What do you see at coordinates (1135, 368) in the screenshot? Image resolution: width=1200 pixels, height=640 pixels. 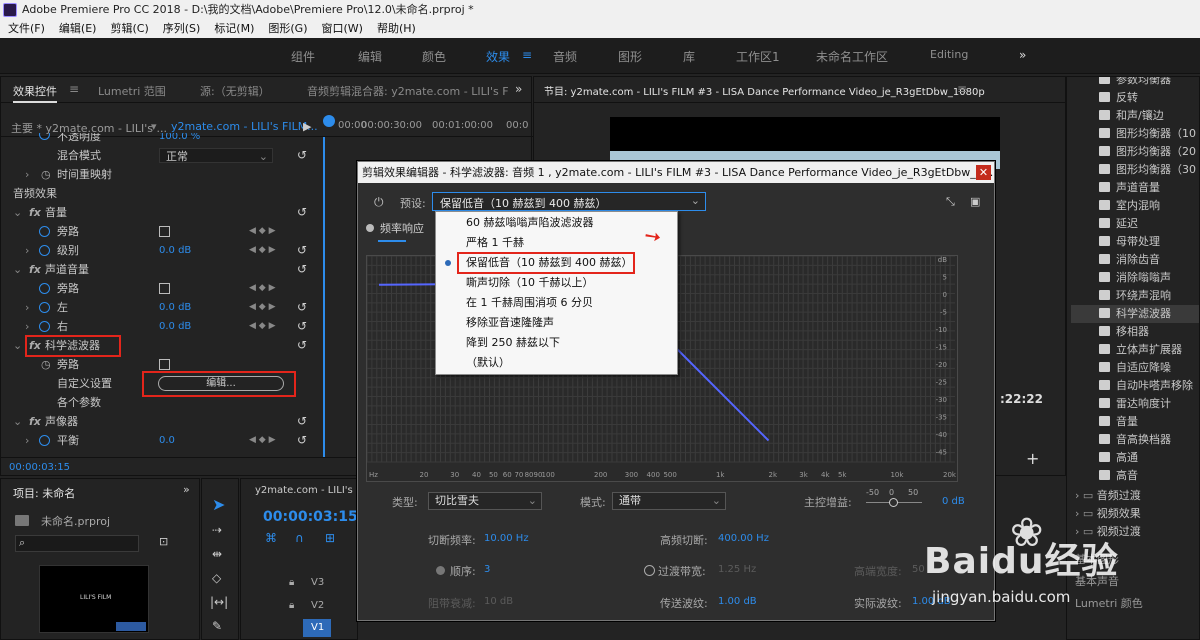 I see `effect-item: 自适应降噪` at bounding box center [1135, 368].